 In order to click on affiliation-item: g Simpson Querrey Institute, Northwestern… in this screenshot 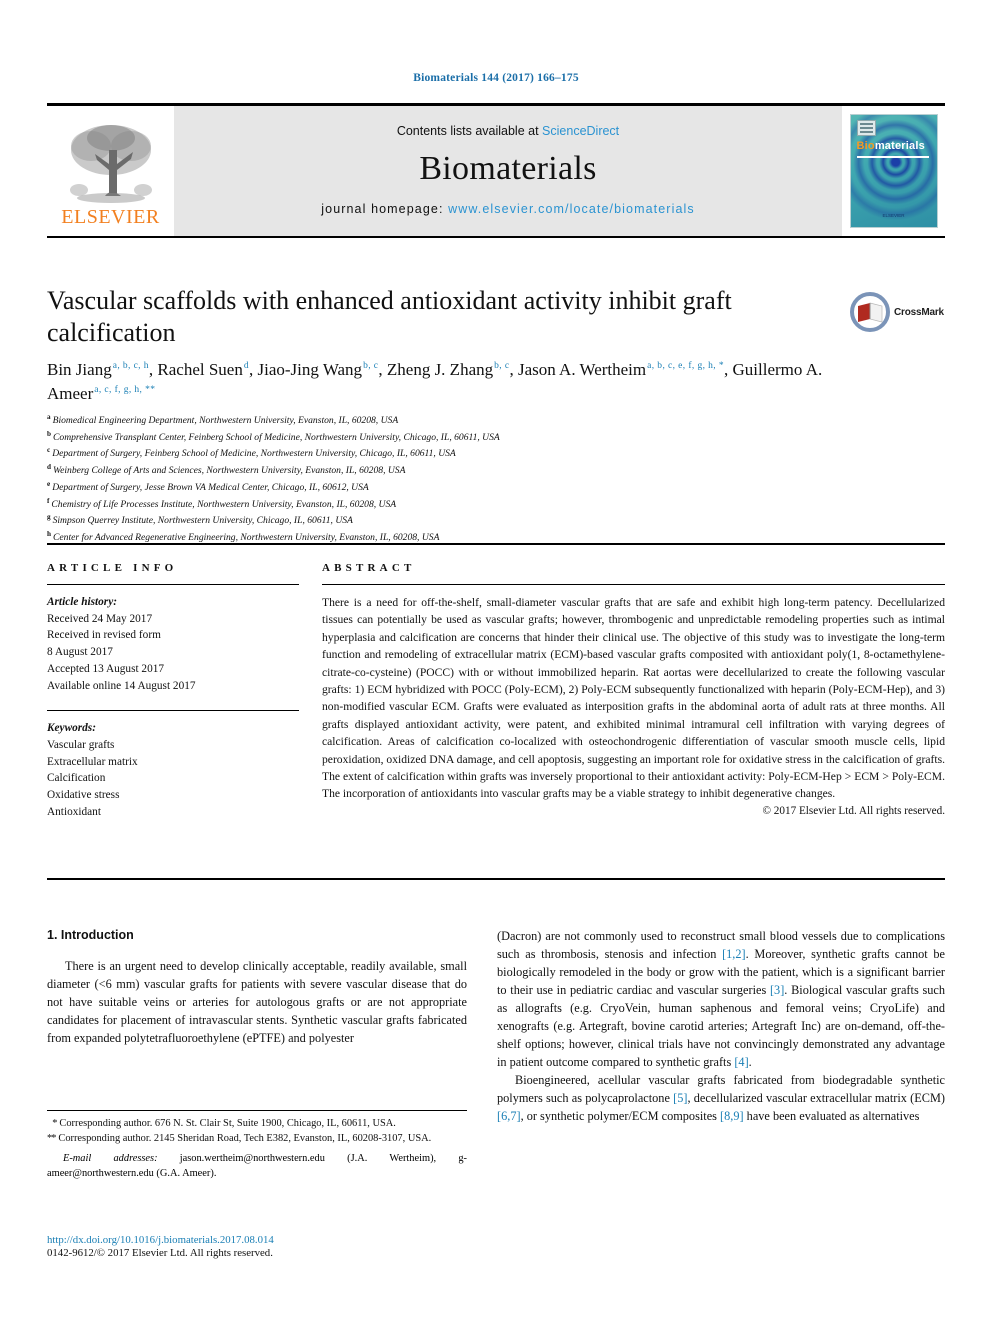, I will do `click(477, 520)`.